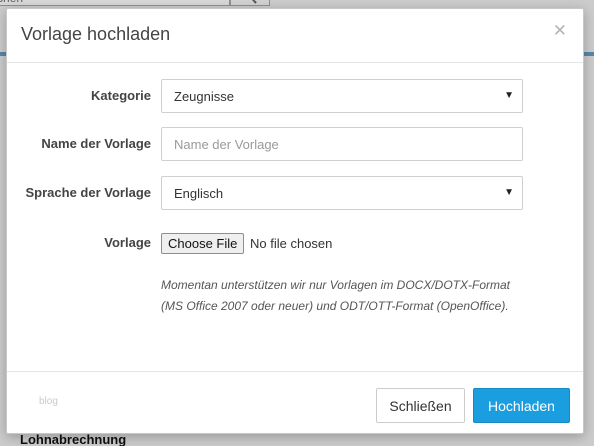  Describe the element at coordinates (203, 243) in the screenshot. I see `choose-file-button: Choose File` at that location.